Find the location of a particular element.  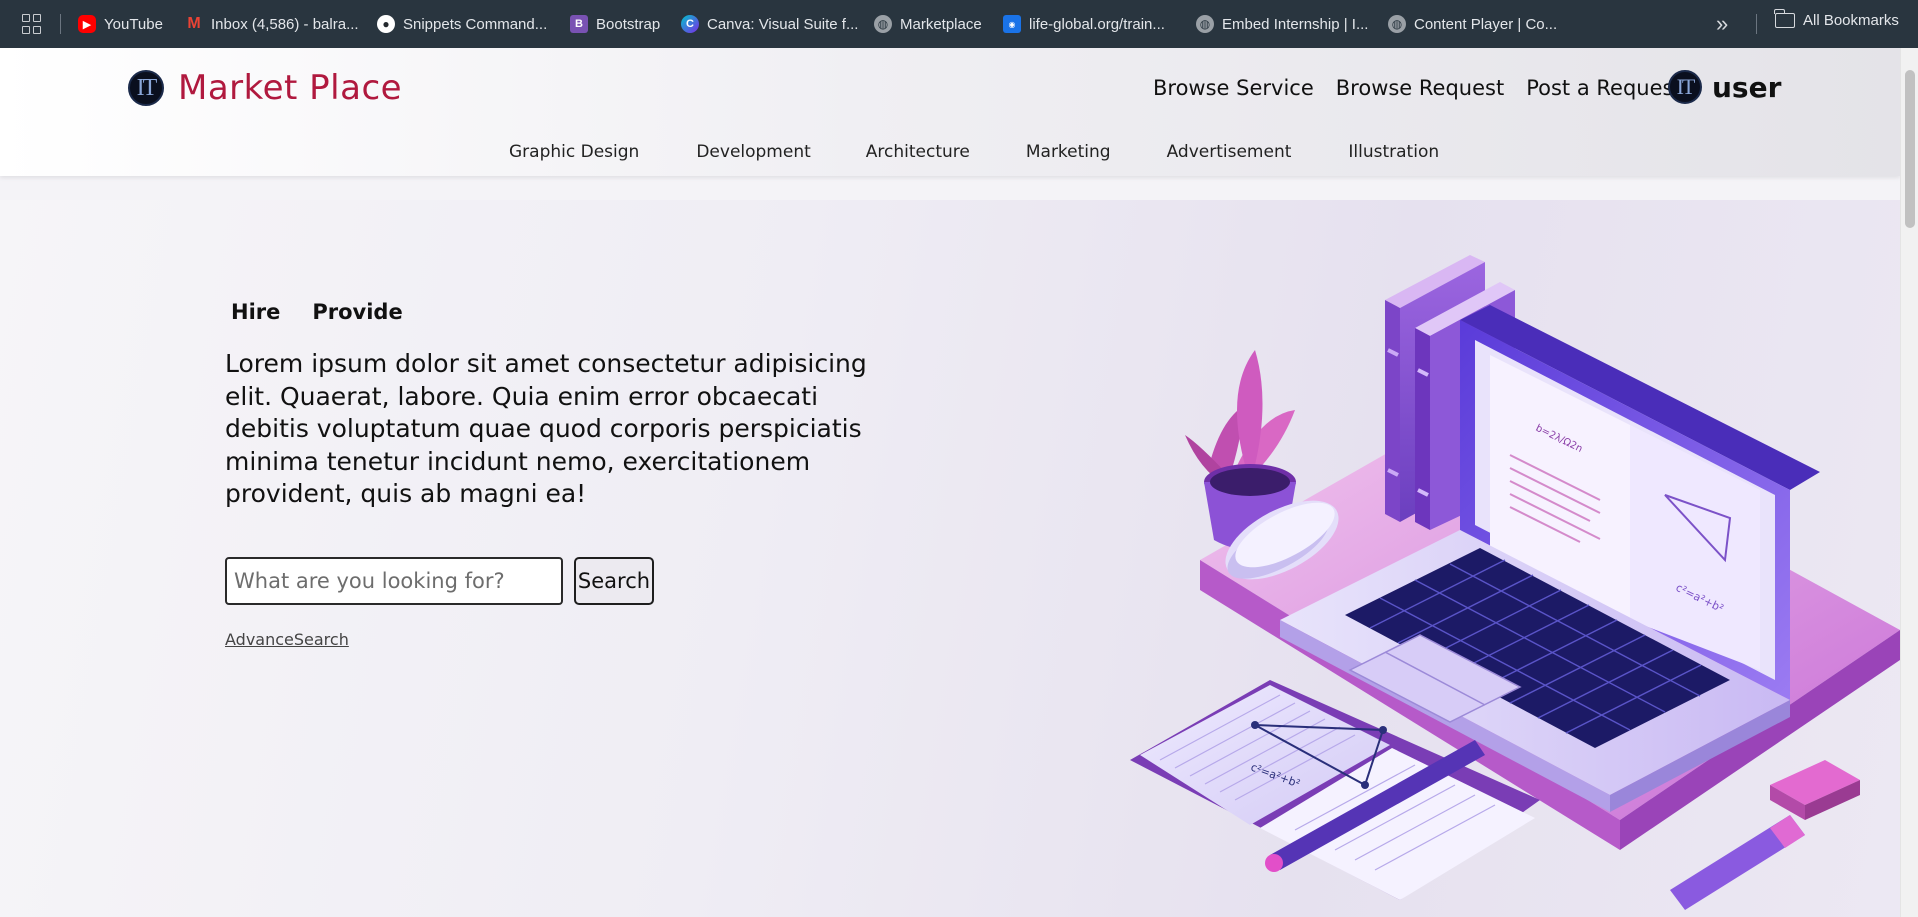

bookmark-bootstrap: B Bootstrap is located at coordinates (615, 24).